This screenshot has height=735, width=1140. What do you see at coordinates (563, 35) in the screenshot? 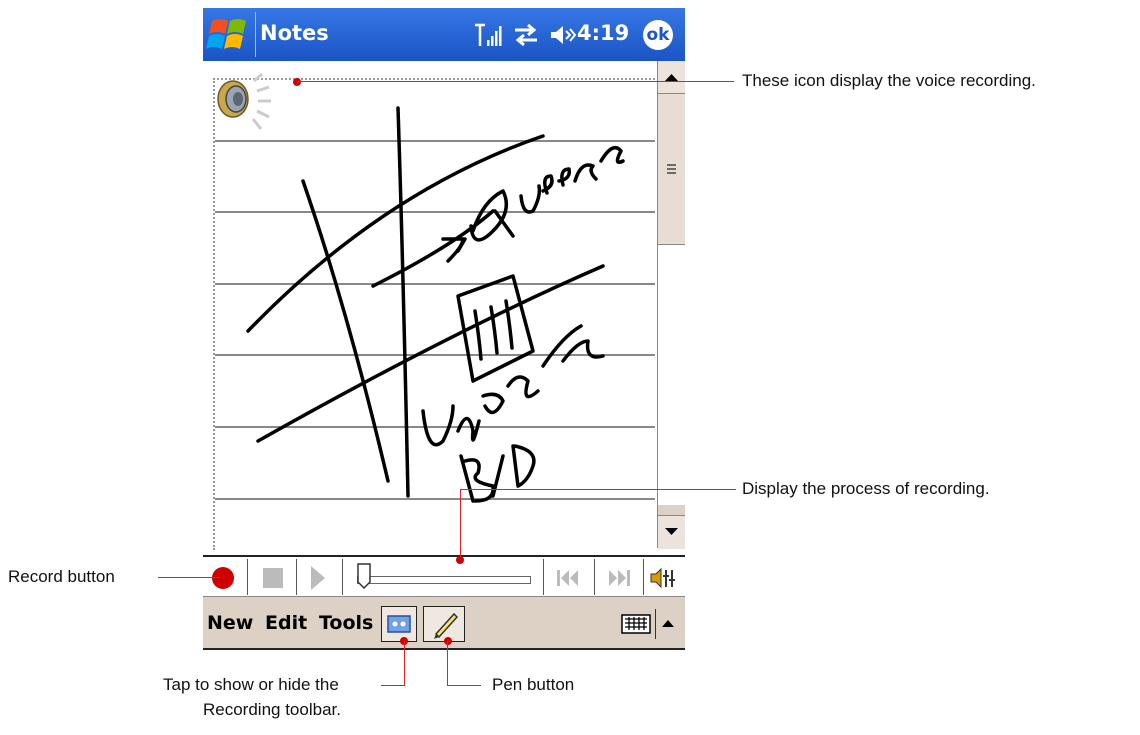
I see `volume-icon` at bounding box center [563, 35].